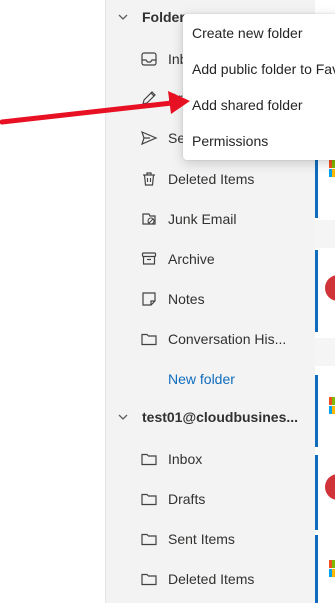 This screenshot has height=603, width=335. I want to click on new-folder-link: New folder, so click(211, 379).